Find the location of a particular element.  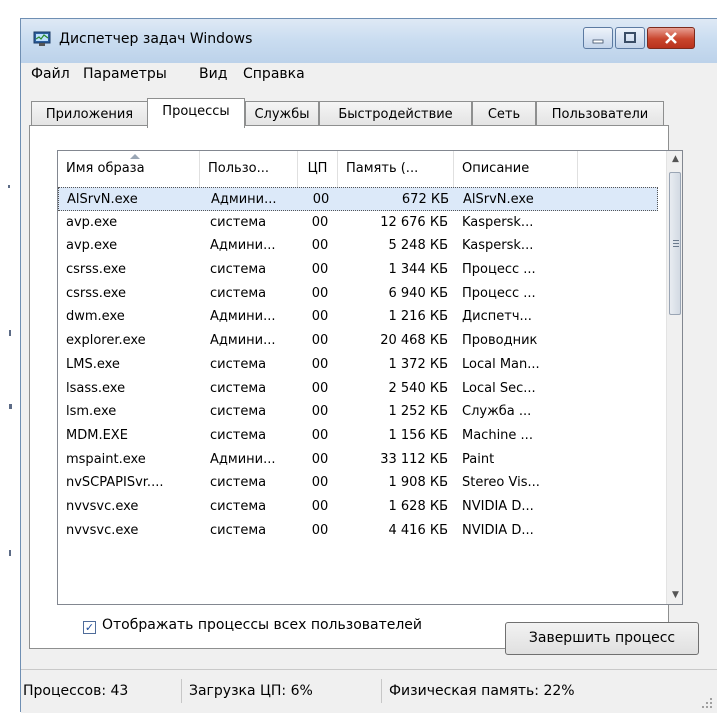

process-description: Проводник is located at coordinates (500, 341).